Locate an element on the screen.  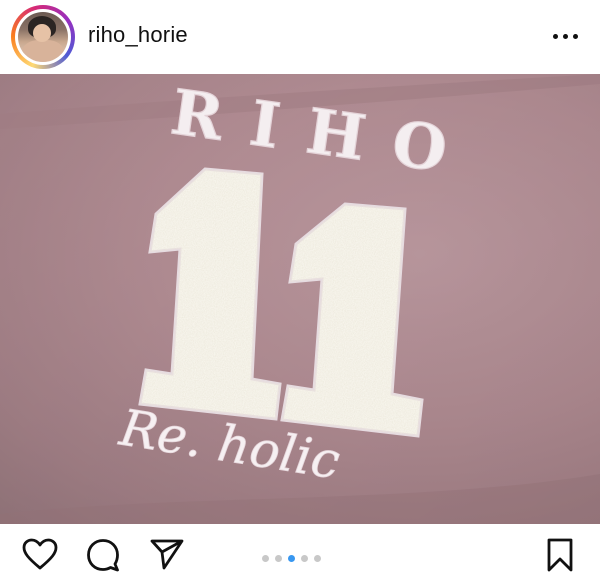
avatar is located at coordinates (43, 37).